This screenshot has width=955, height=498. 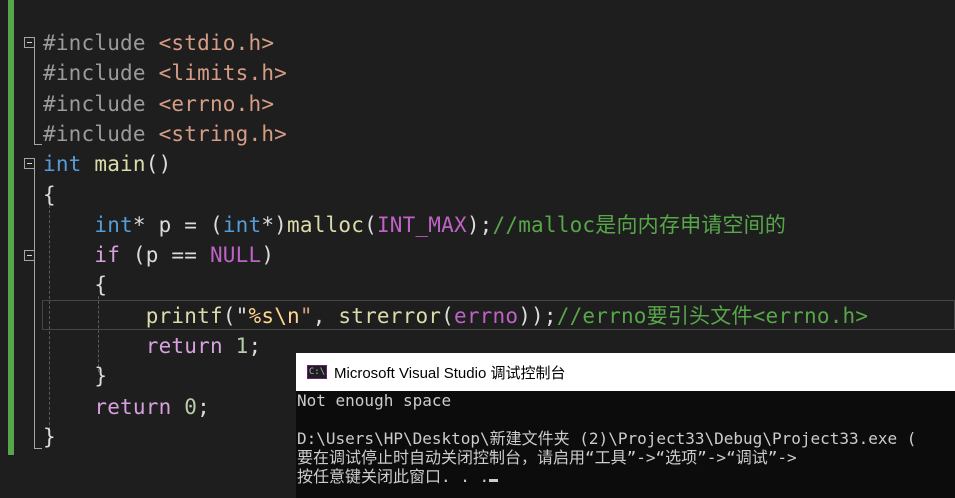 I want to click on code-token: *), so click(x=274, y=224).